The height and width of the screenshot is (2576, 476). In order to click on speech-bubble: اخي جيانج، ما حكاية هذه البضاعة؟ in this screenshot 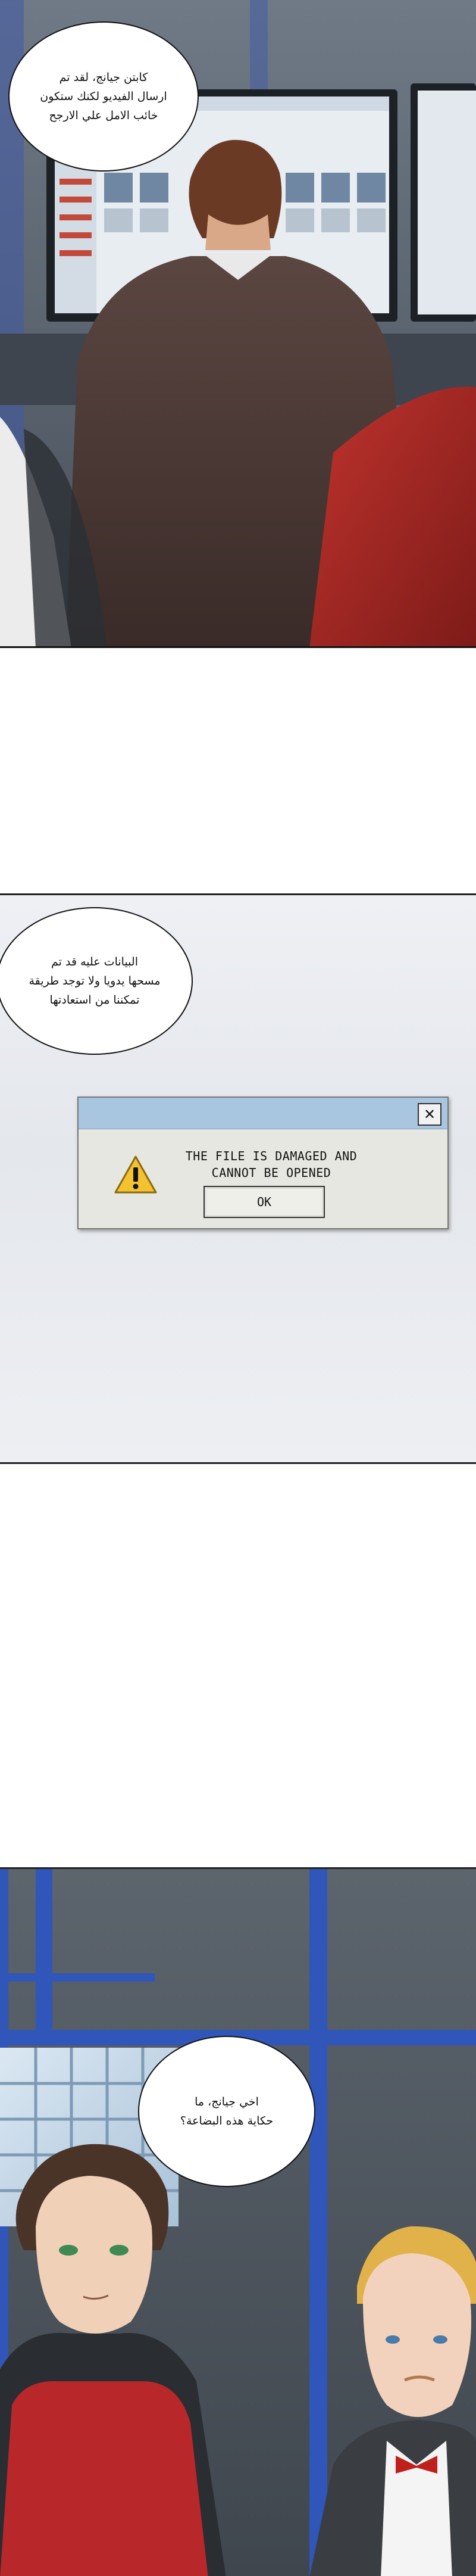, I will do `click(226, 2111)`.